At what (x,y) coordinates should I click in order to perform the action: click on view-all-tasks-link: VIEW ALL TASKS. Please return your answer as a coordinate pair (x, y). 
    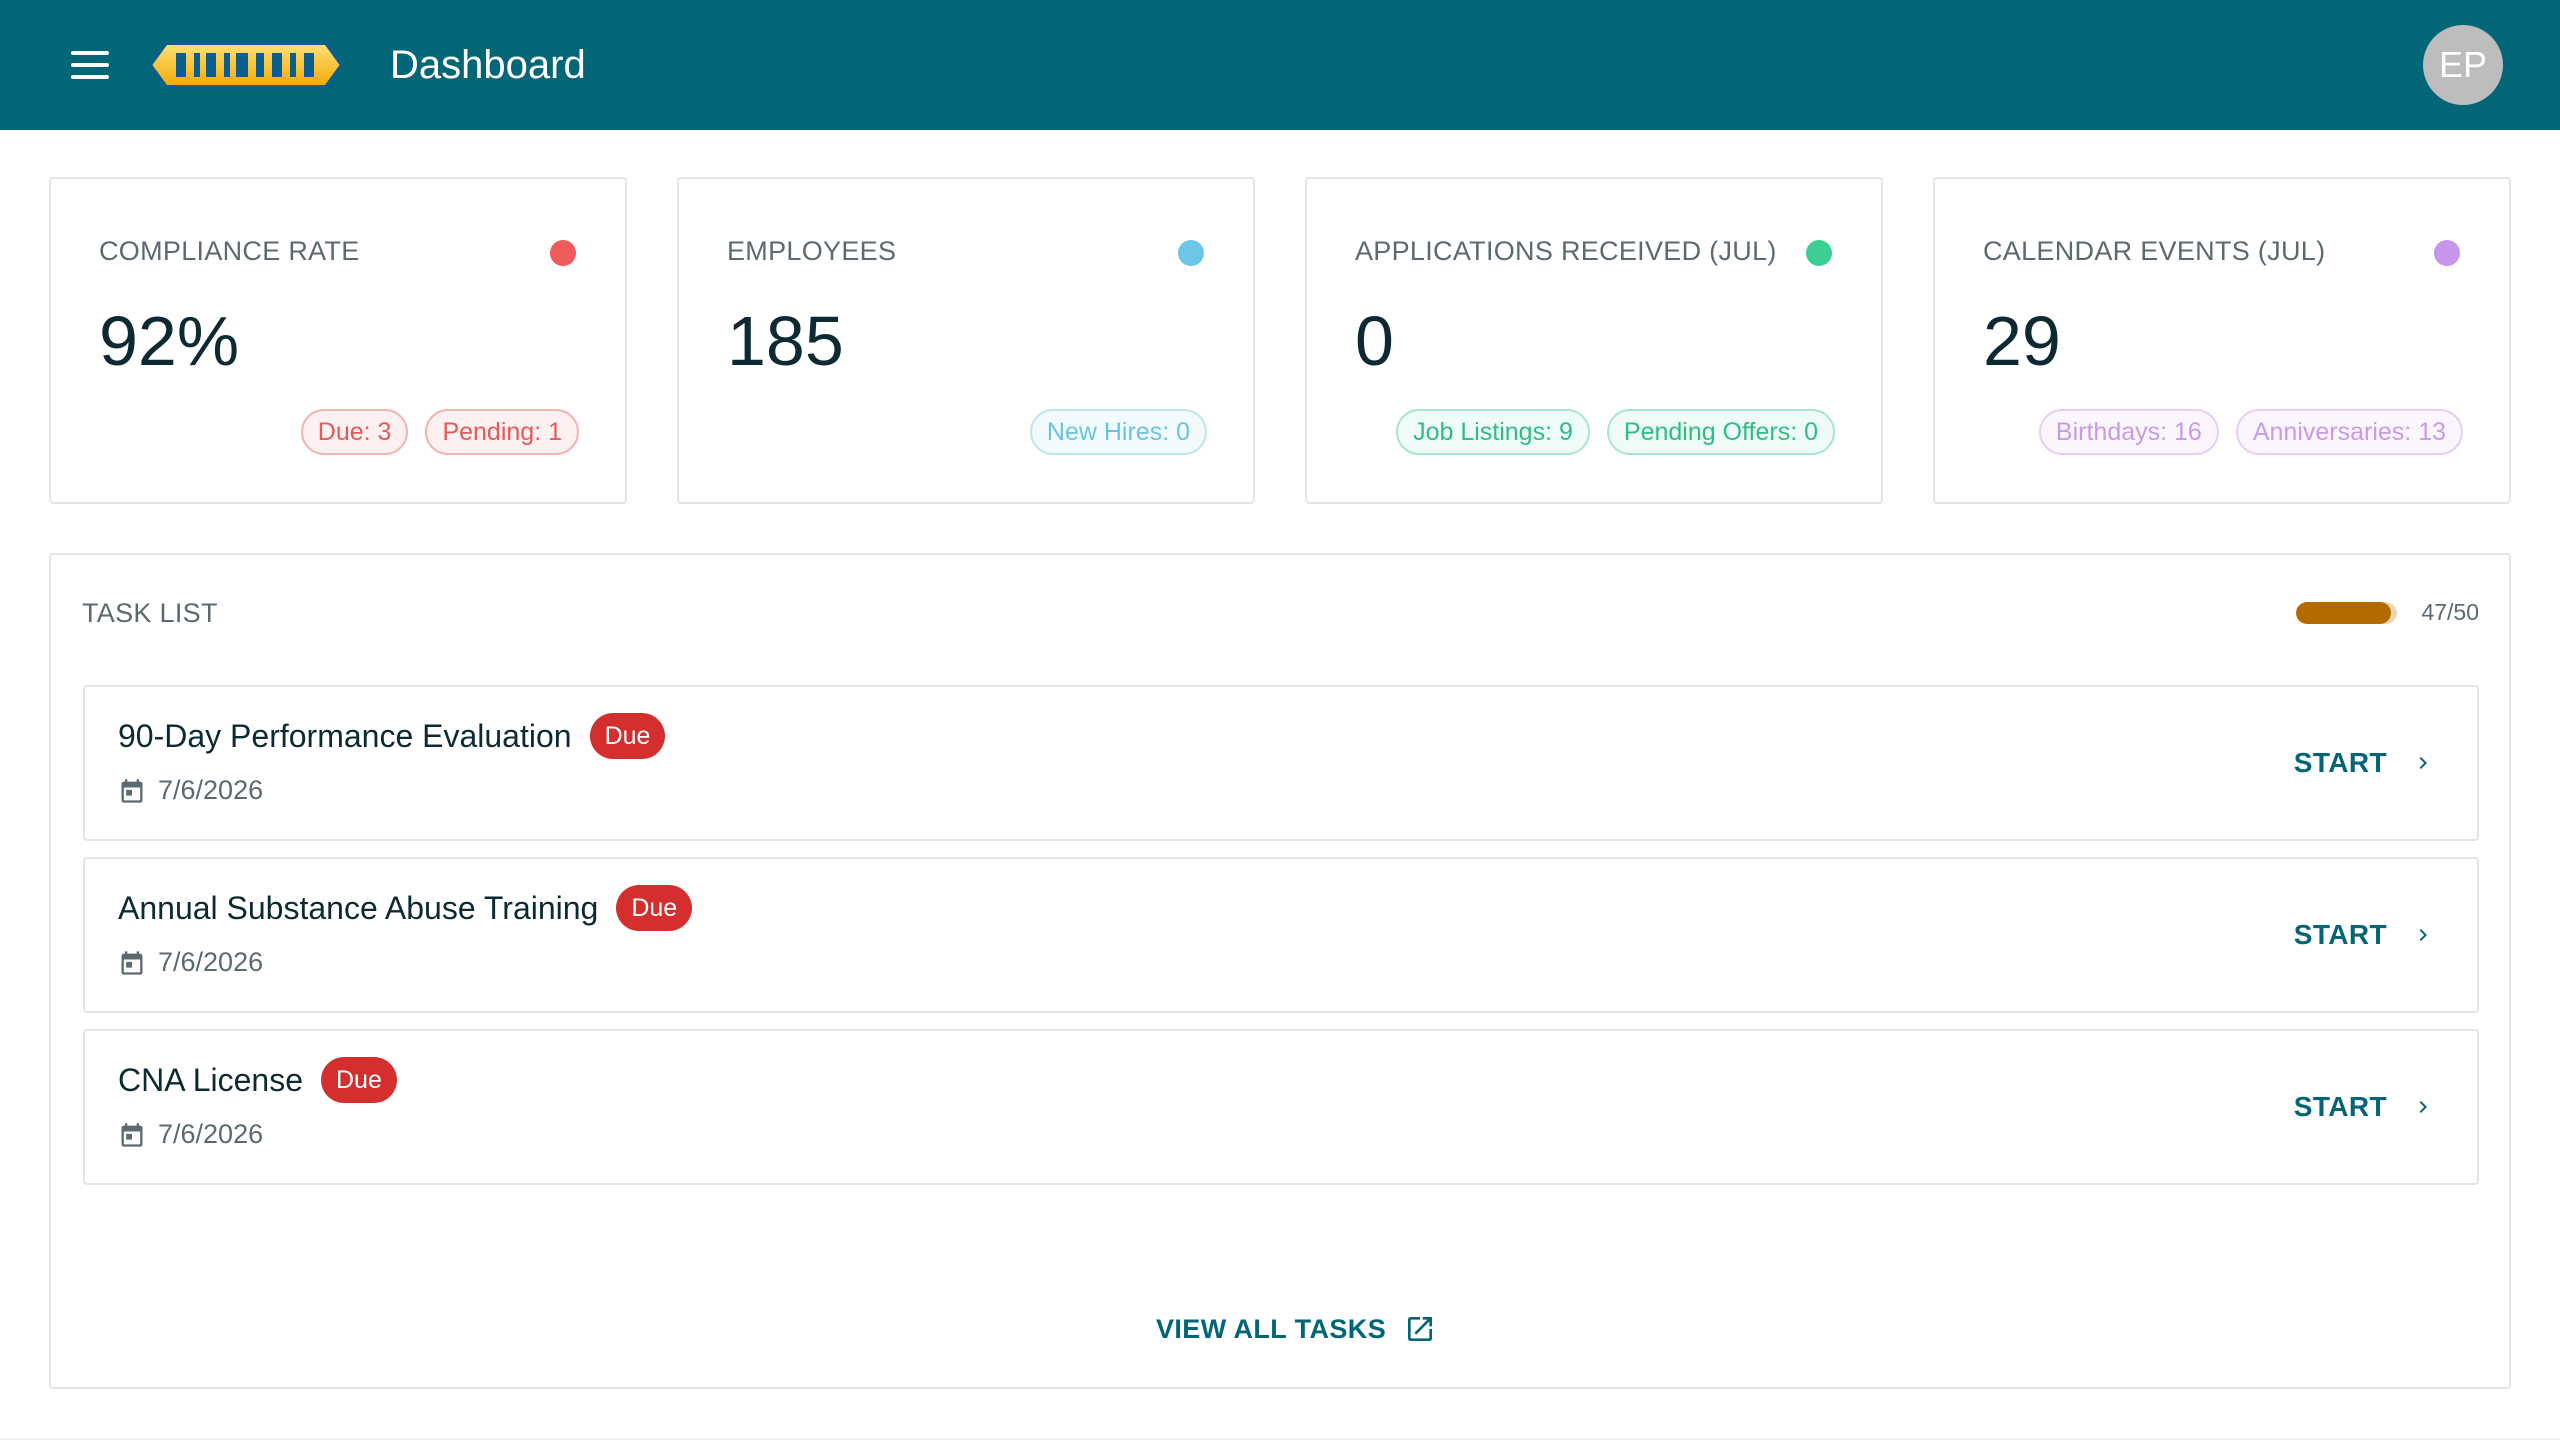
    Looking at the image, I should click on (1296, 1329).